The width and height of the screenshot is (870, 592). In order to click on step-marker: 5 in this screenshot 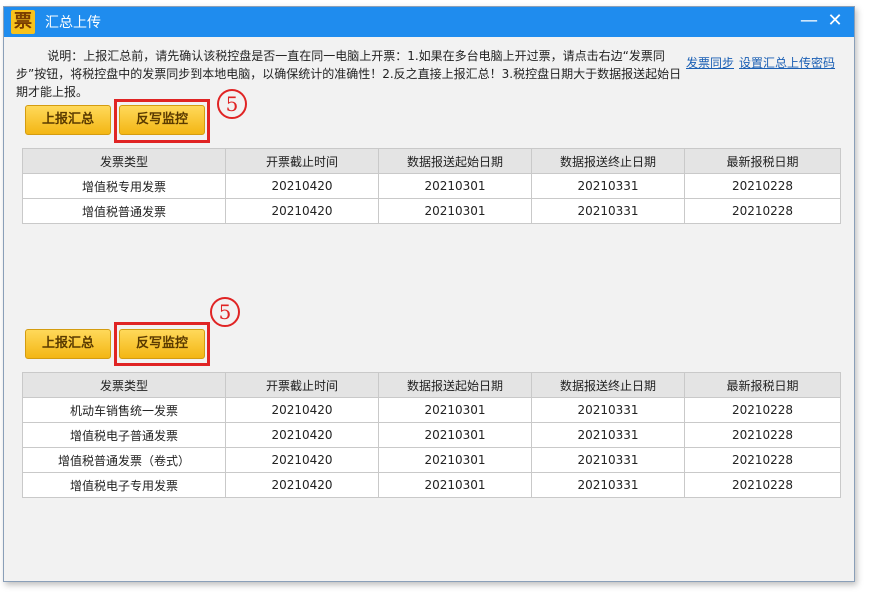, I will do `click(232, 104)`.